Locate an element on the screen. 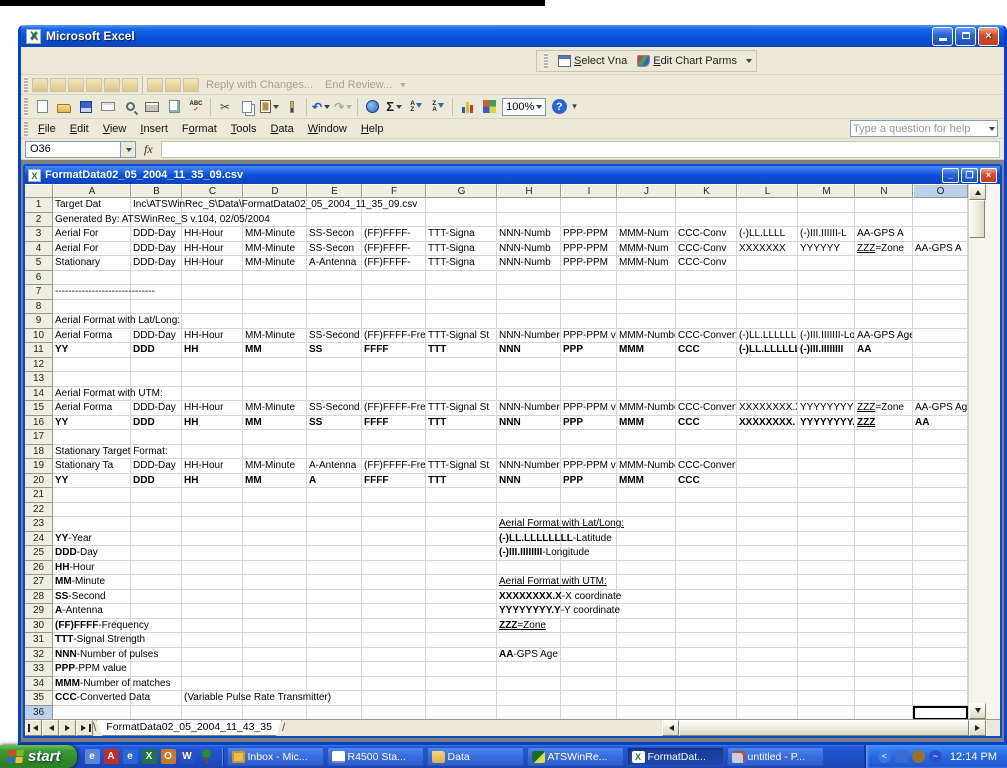 This screenshot has height=768, width=1007. cell-F33 is located at coordinates (394, 669).